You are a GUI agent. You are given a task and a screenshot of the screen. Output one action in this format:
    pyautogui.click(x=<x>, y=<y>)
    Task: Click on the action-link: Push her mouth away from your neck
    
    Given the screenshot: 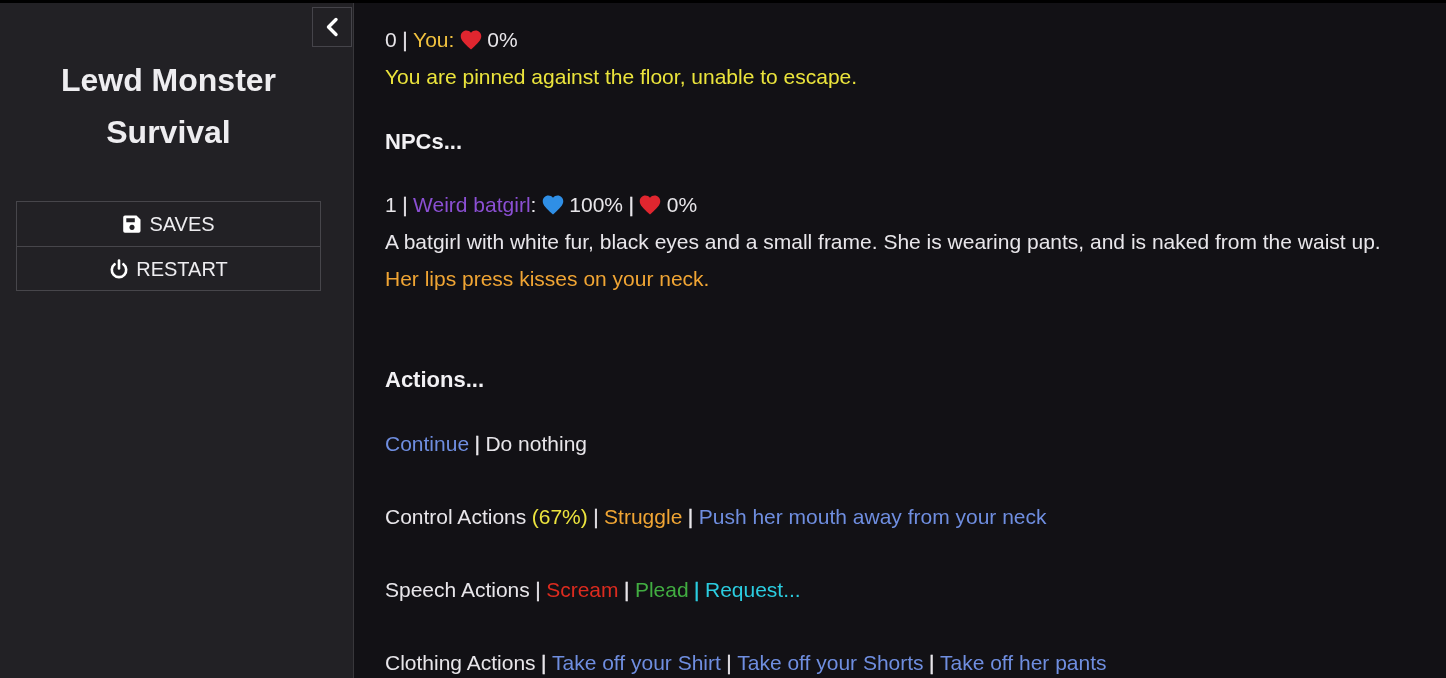 What is the action you would take?
    pyautogui.click(x=872, y=516)
    